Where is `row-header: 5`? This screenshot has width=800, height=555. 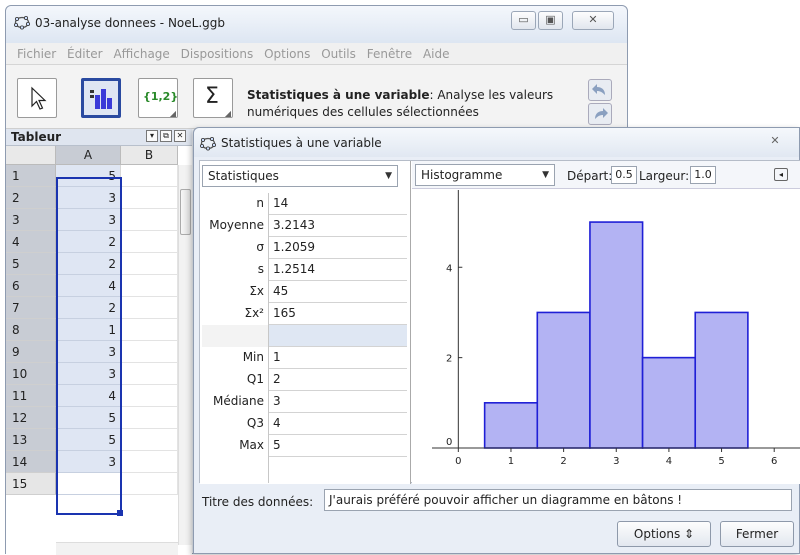
row-header: 5 is located at coordinates (31, 264).